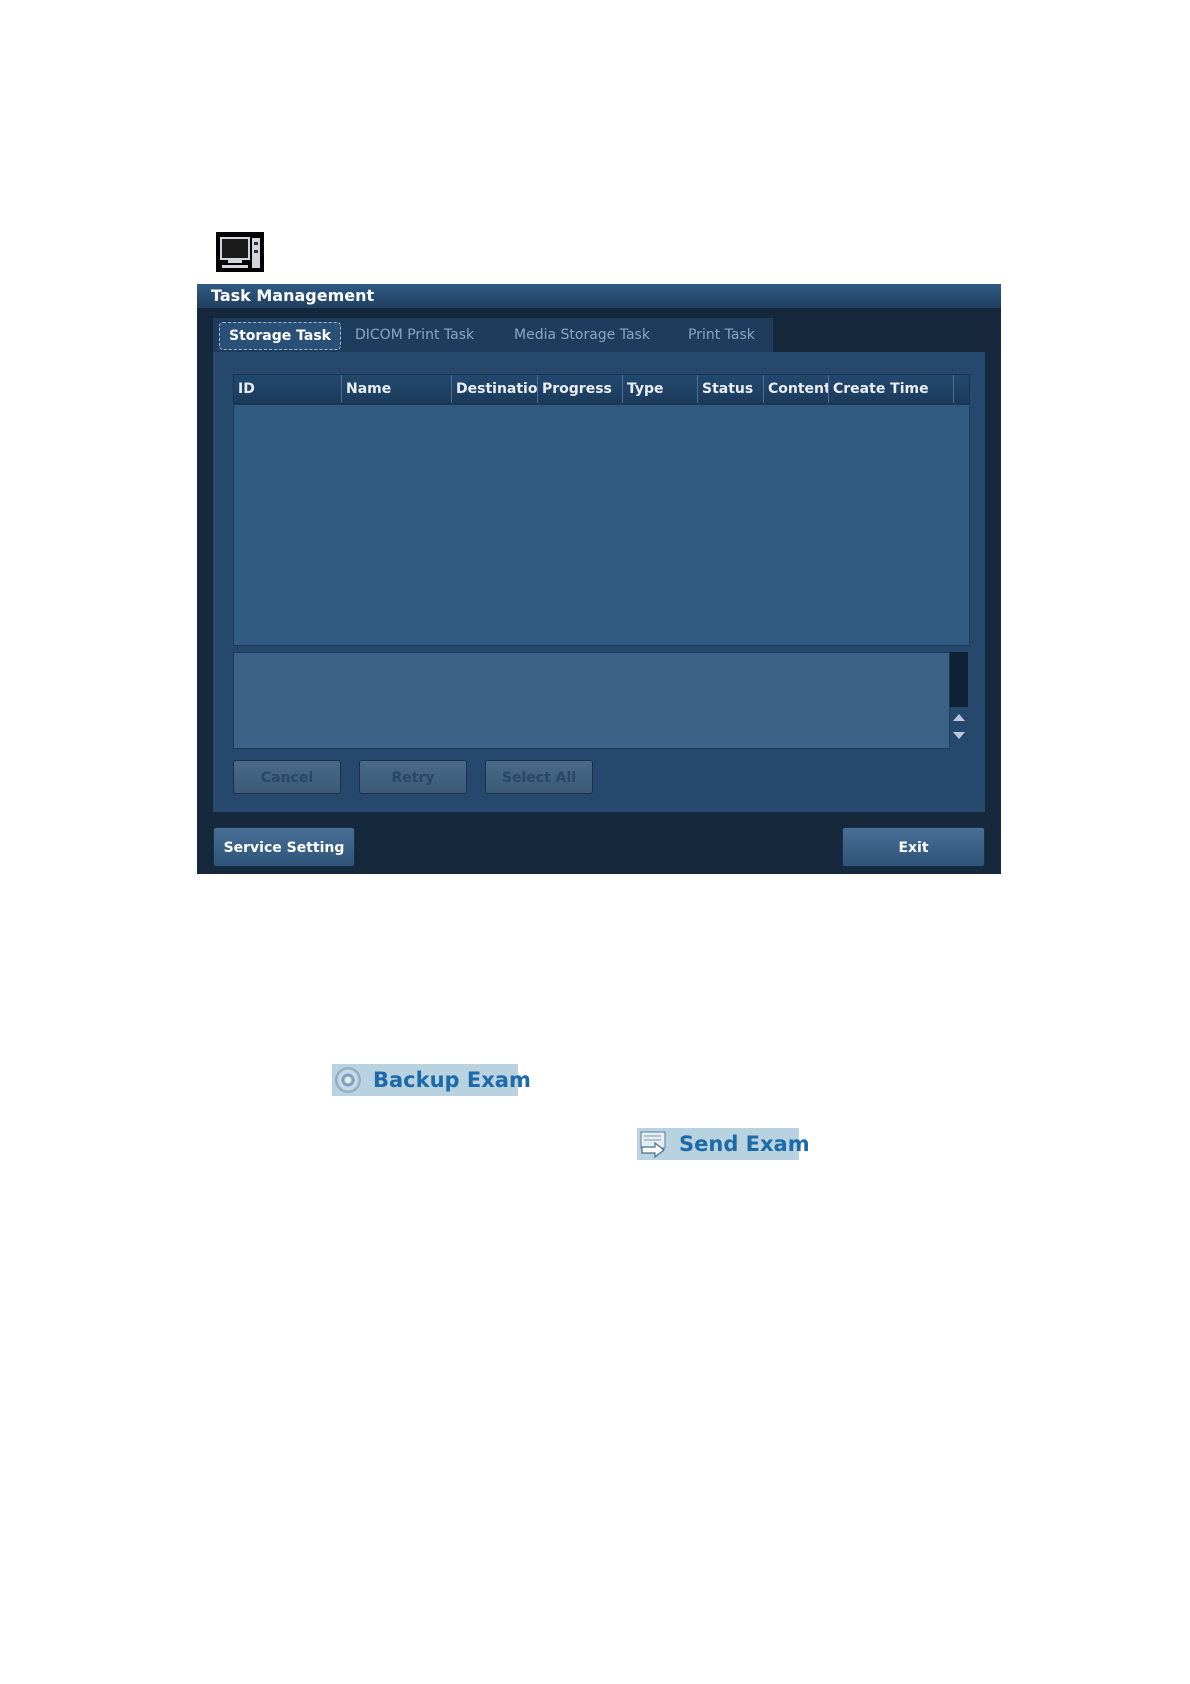 This screenshot has width=1190, height=1684. Describe the element at coordinates (240, 252) in the screenshot. I see `monitor-computer-icon` at that location.